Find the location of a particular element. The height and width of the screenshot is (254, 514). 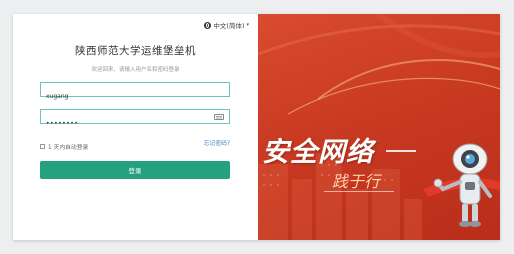

remember-checkbox is located at coordinates (42, 146).